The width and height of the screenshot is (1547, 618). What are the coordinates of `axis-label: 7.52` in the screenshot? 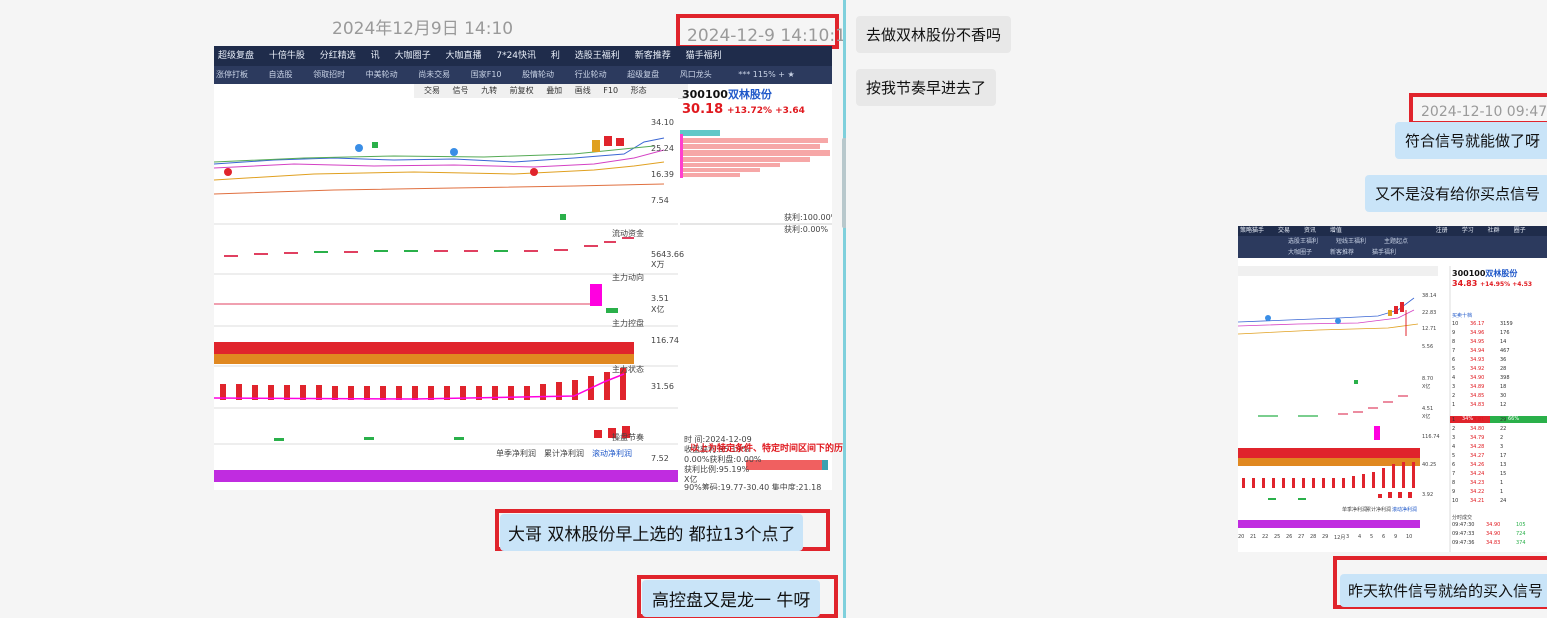 It's located at (660, 458).